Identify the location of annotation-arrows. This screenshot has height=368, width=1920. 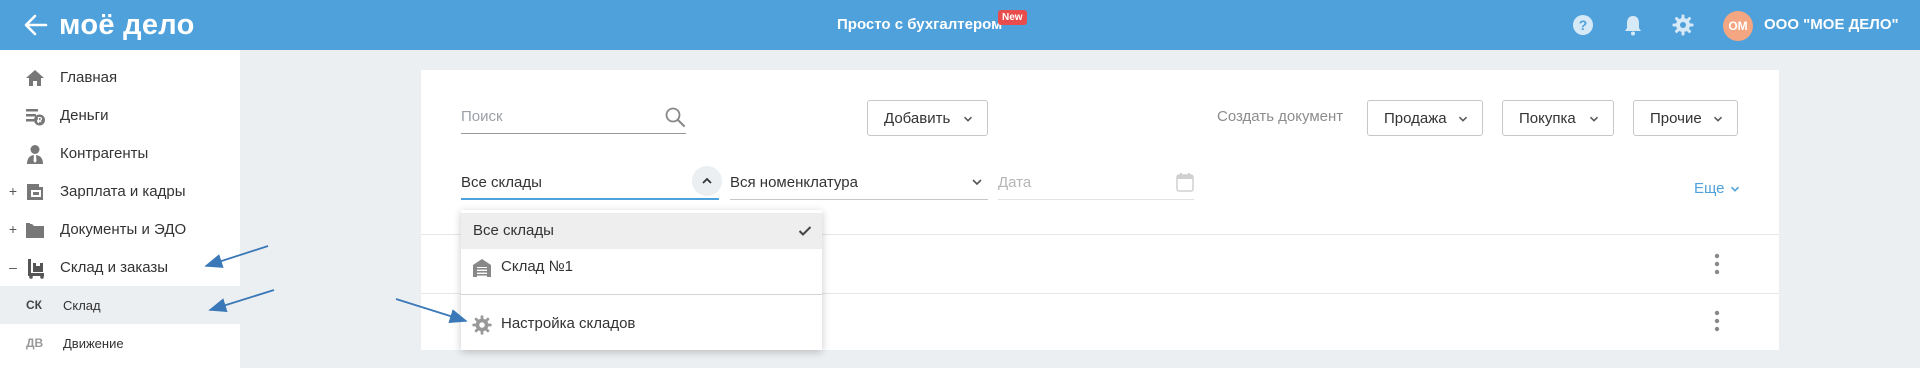
(336, 284).